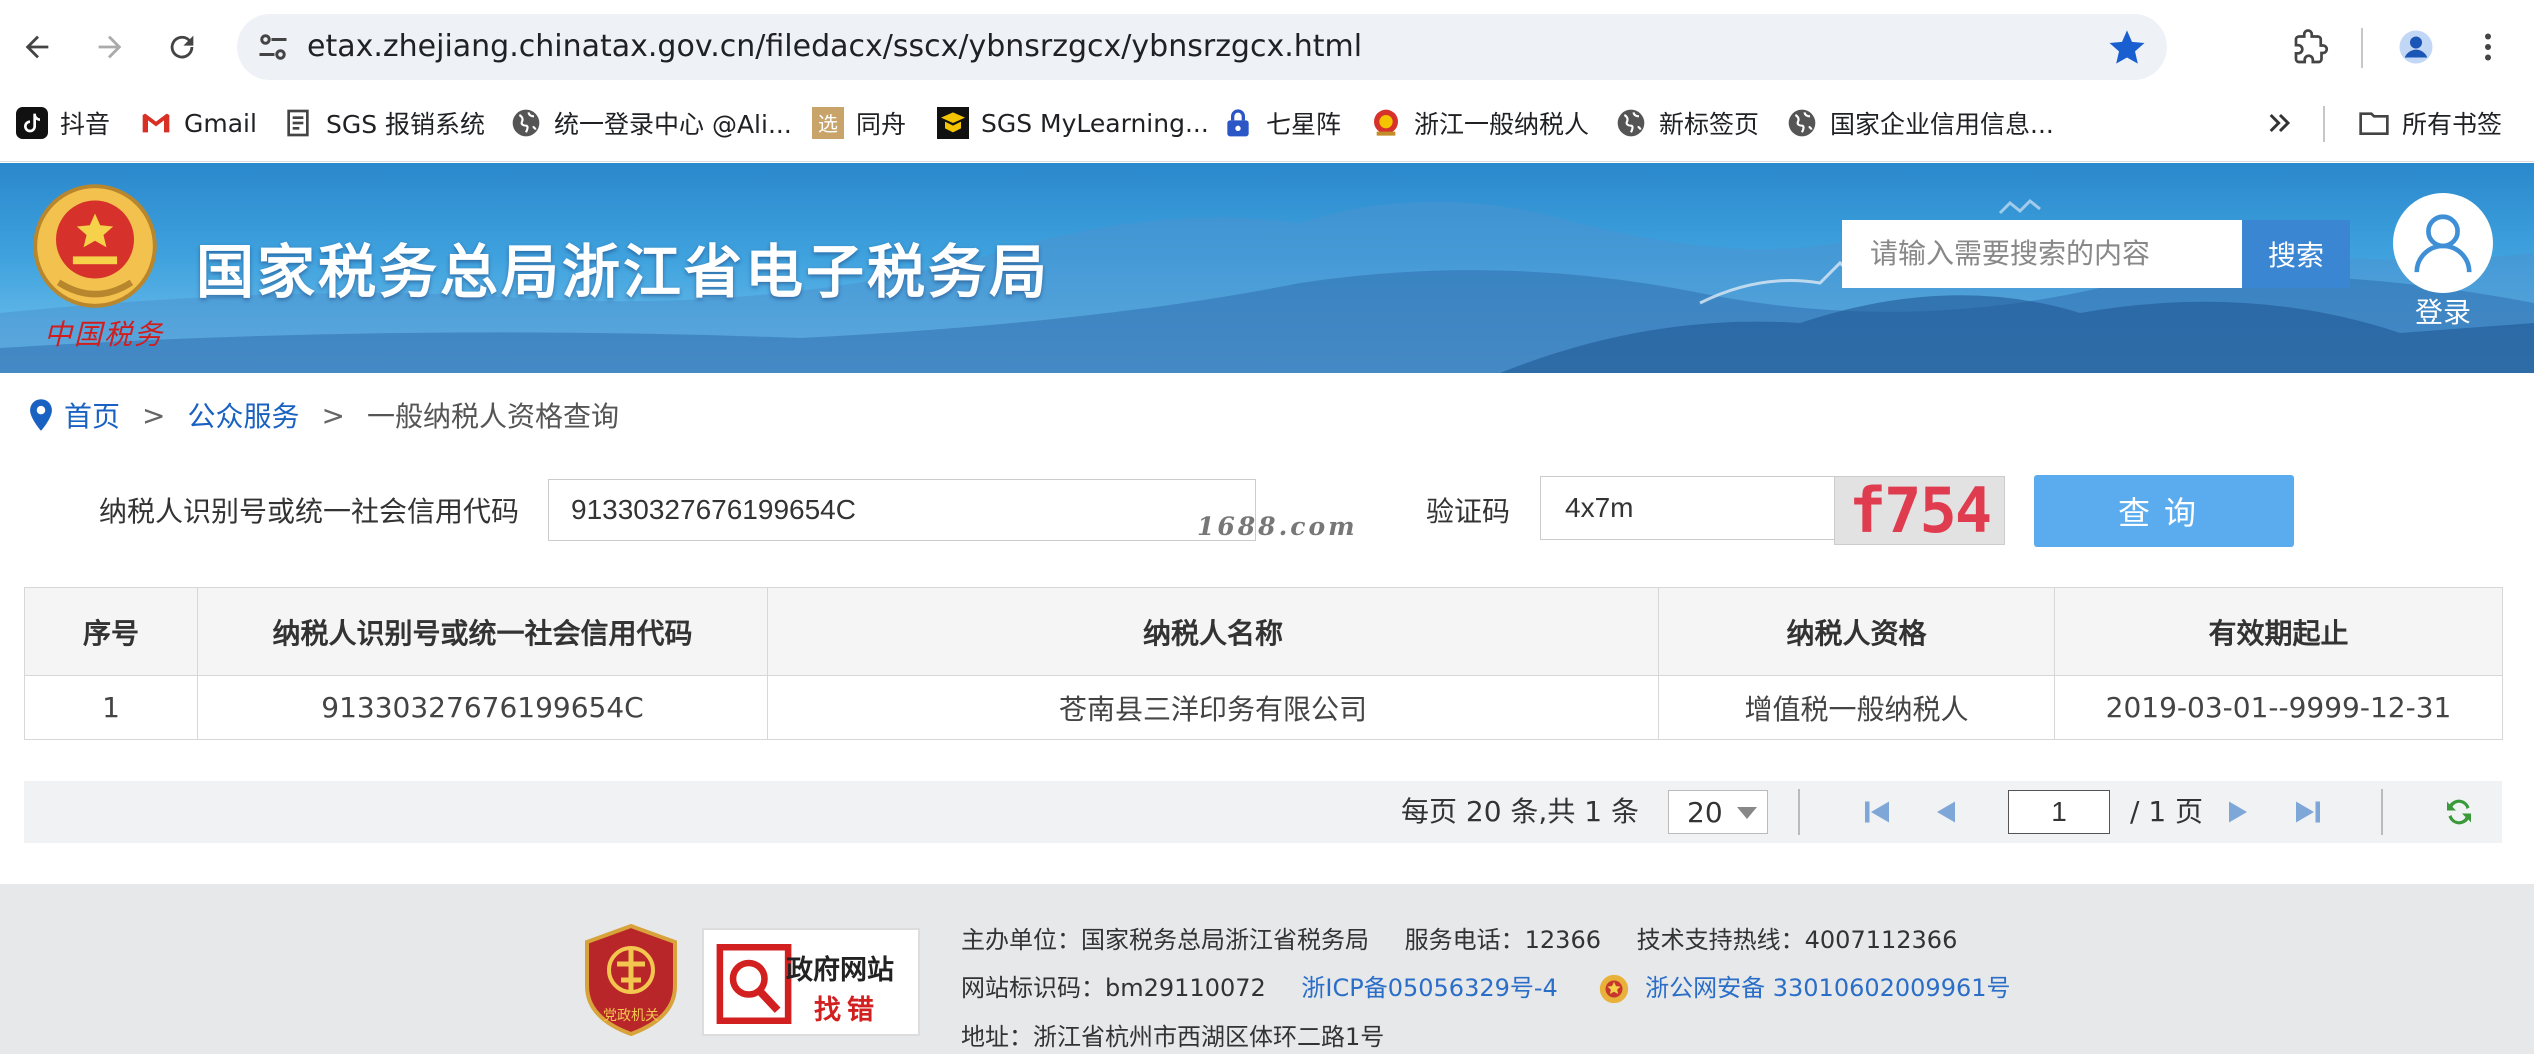 The image size is (2534, 1054). Describe the element at coordinates (1856, 631) in the screenshot. I see `column-header-qualification: 纳税人资格` at that location.